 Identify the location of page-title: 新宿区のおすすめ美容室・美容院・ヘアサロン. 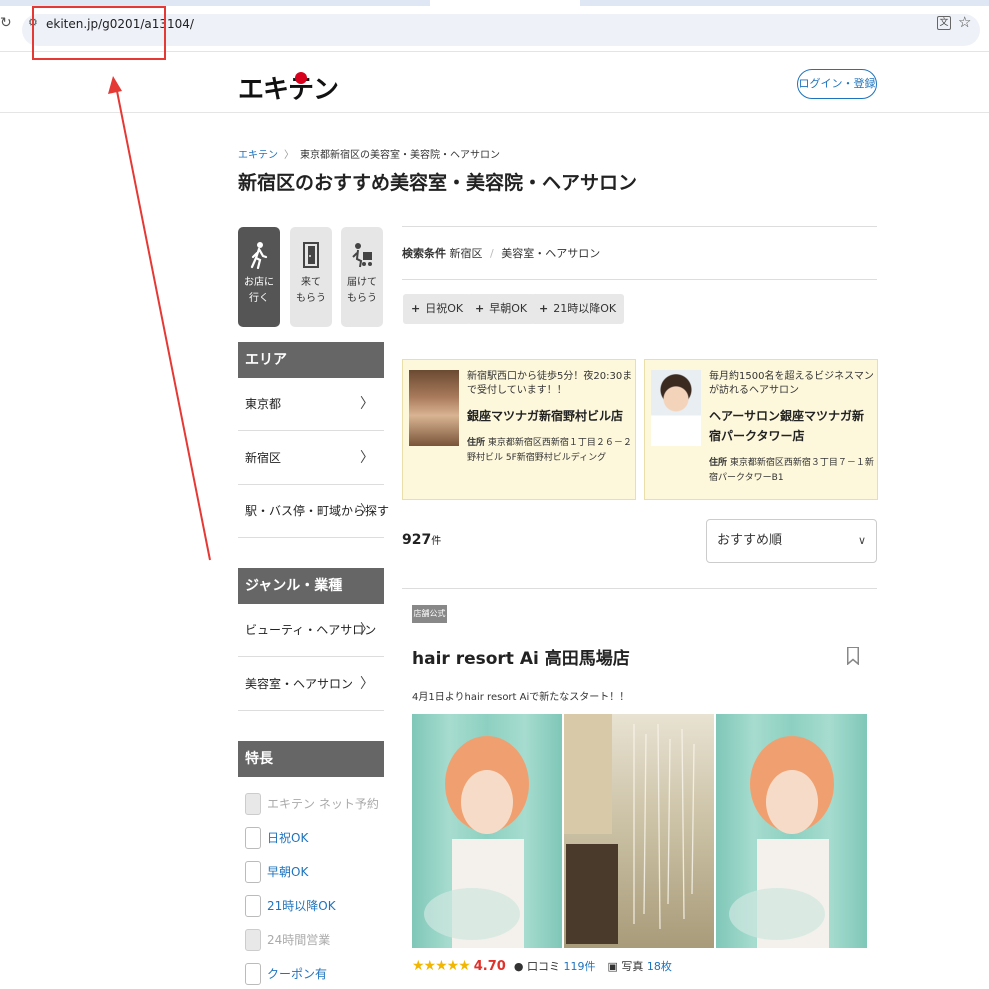
(438, 183).